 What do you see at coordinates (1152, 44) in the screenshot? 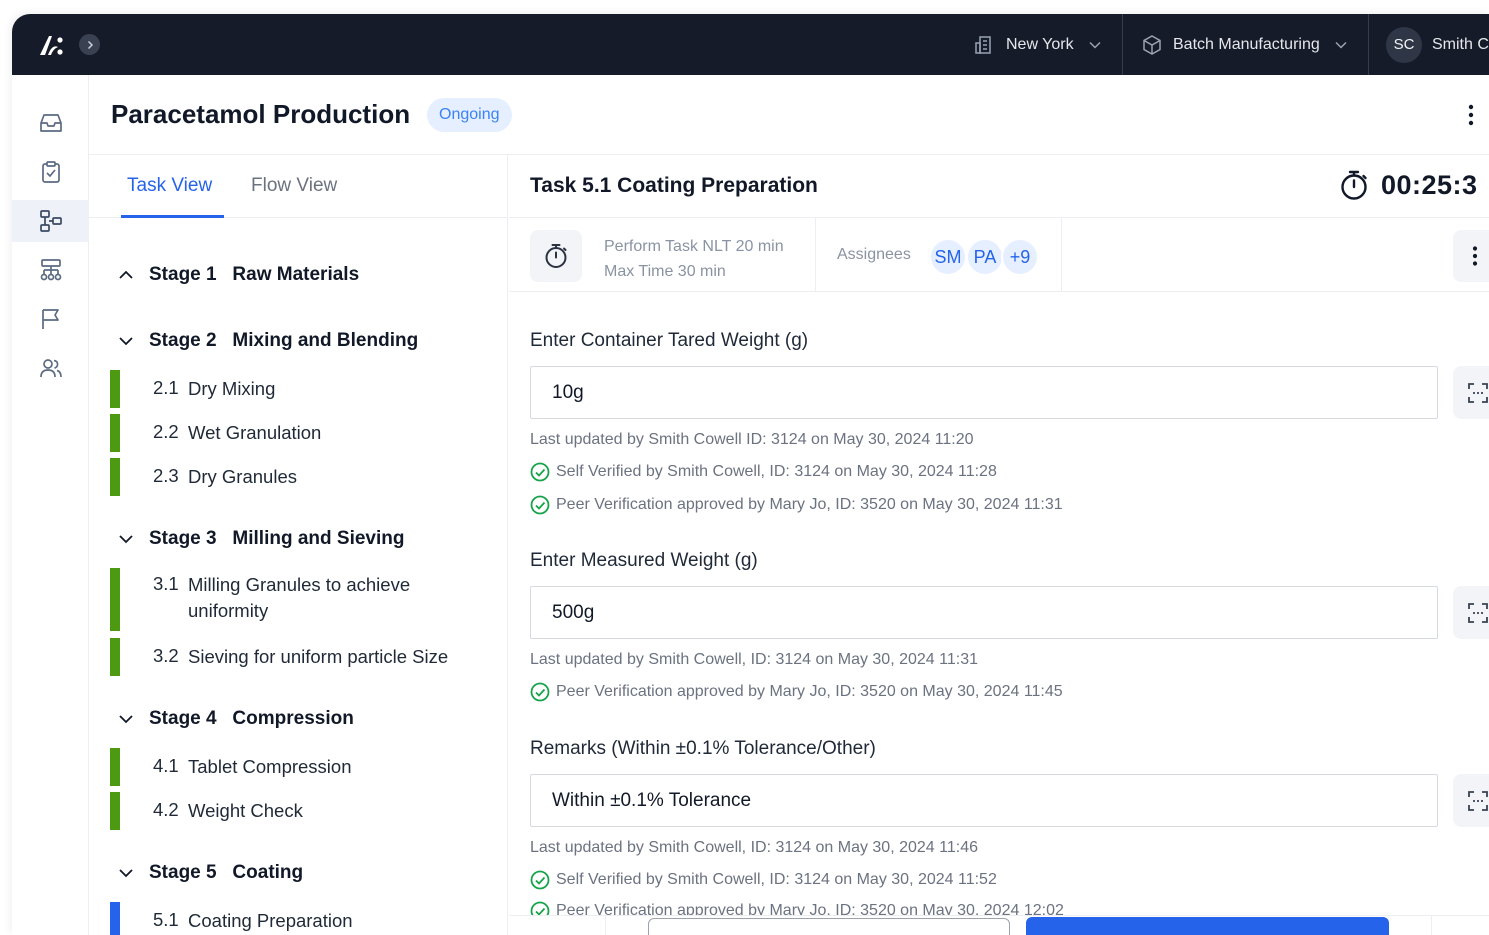
I see `box-icon` at bounding box center [1152, 44].